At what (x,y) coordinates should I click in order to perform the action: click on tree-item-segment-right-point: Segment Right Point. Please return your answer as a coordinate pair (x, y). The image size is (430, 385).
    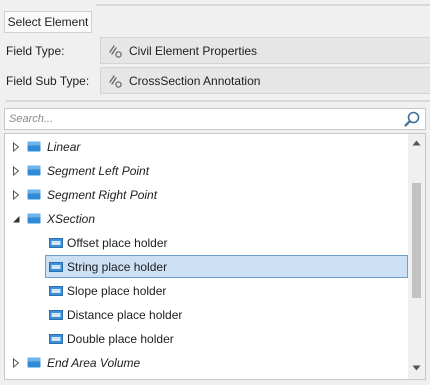
    Looking at the image, I should click on (207, 195).